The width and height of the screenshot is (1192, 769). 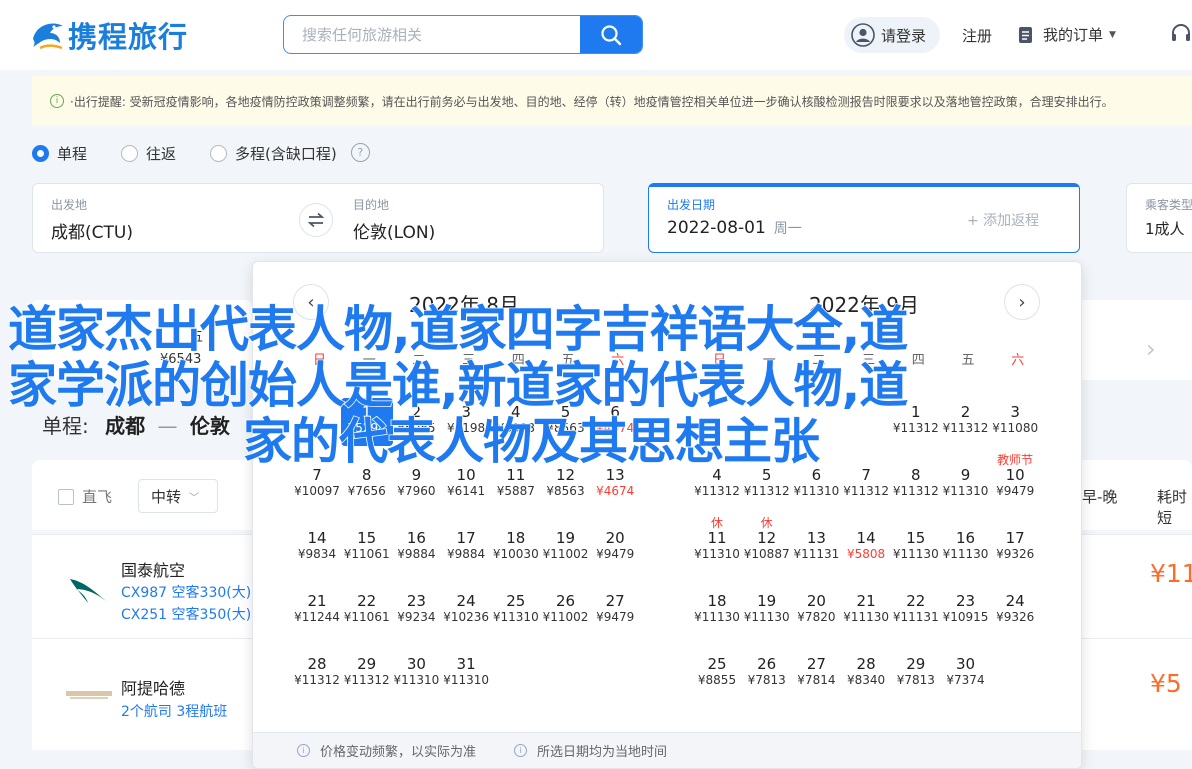 What do you see at coordinates (566, 420) in the screenshot?
I see `calendar-day: 5 ¥8563` at bounding box center [566, 420].